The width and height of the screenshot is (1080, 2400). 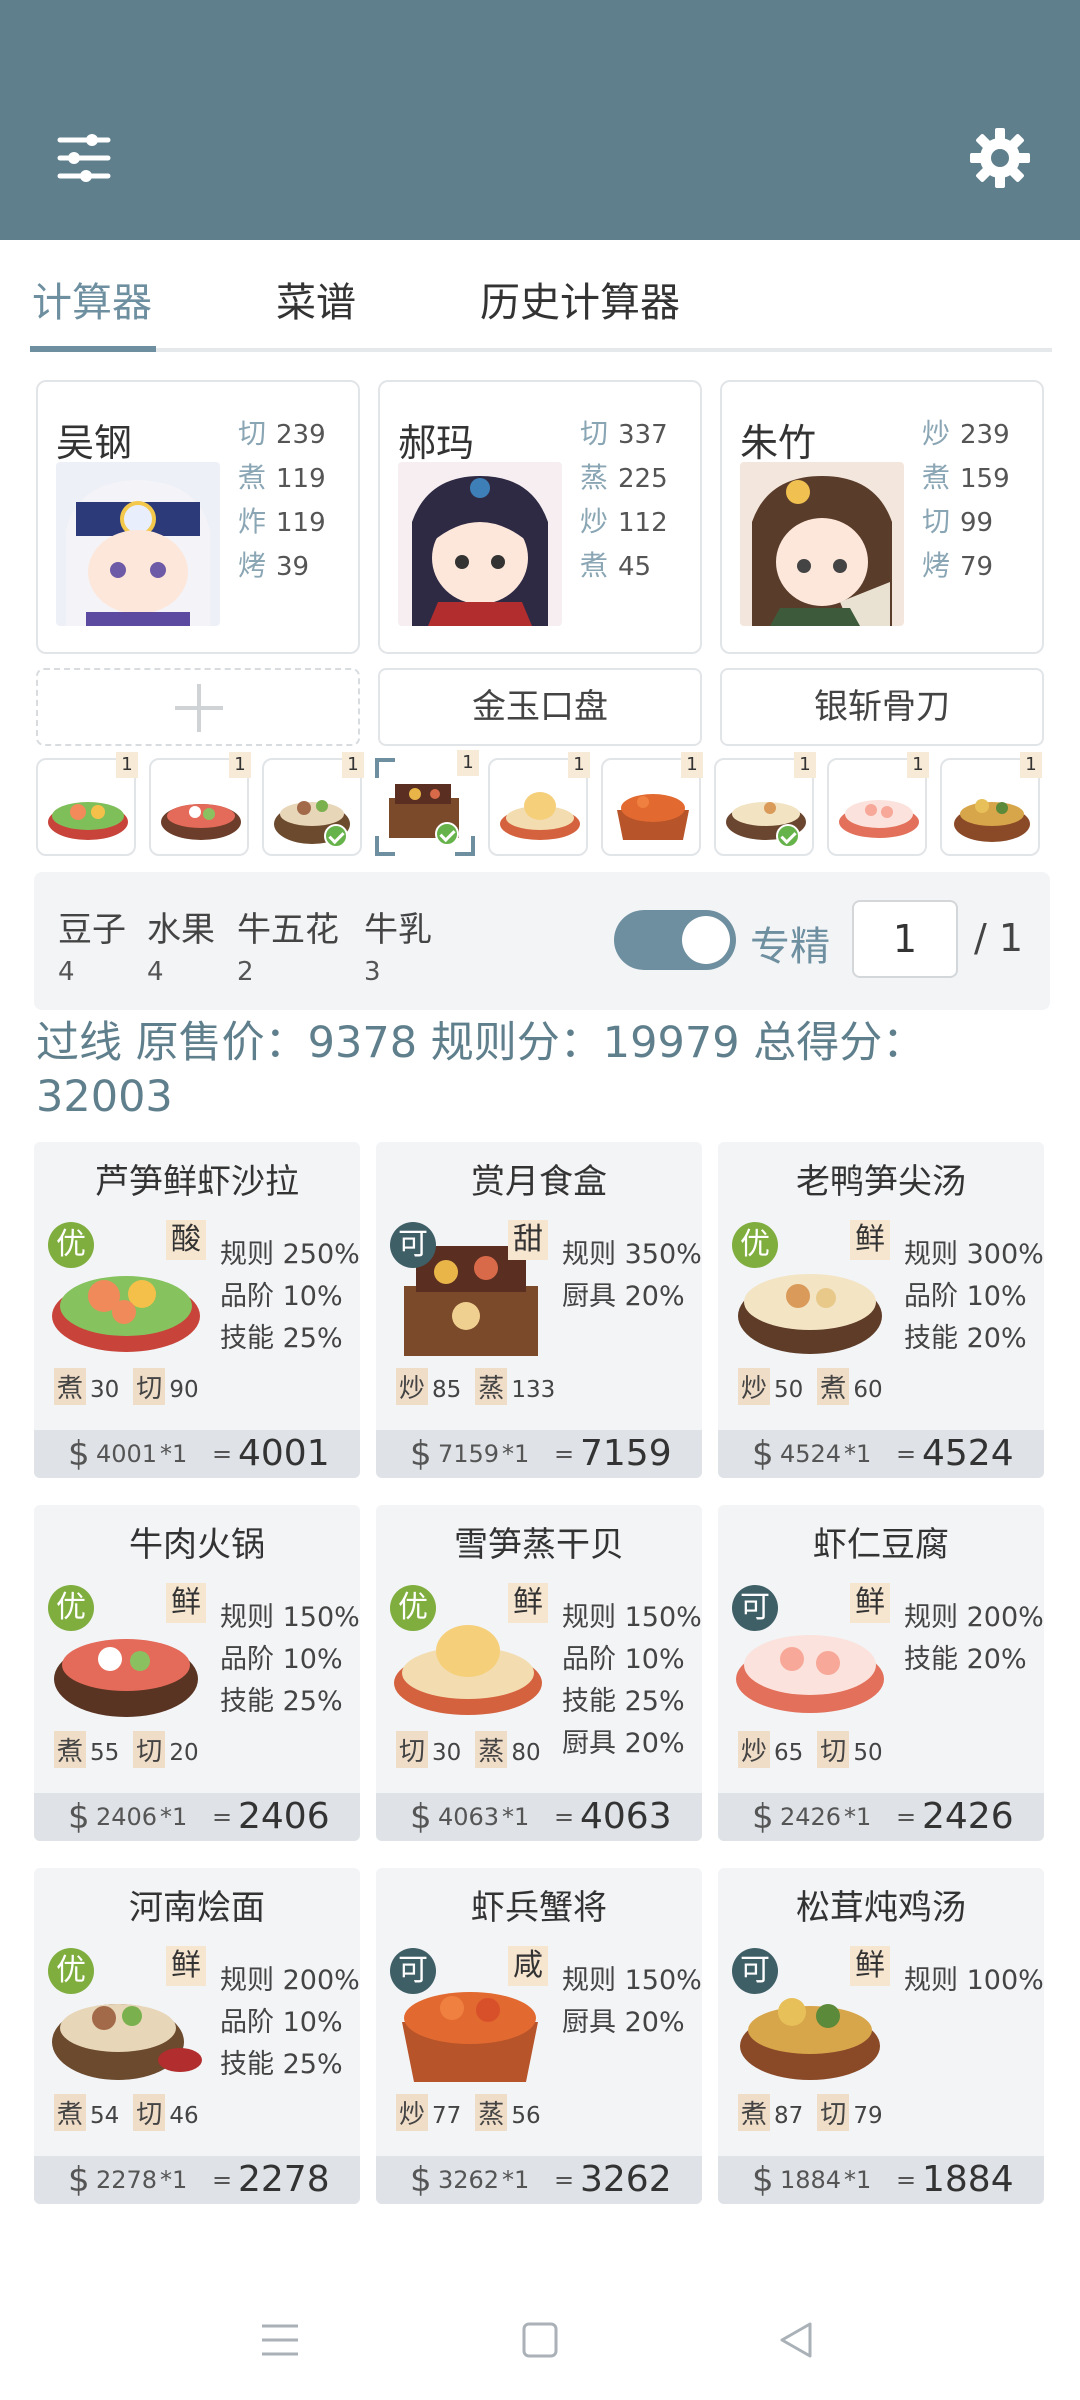 What do you see at coordinates (475, 2112) in the screenshot?
I see `dish-requirements: 炒 77 蒸 56` at bounding box center [475, 2112].